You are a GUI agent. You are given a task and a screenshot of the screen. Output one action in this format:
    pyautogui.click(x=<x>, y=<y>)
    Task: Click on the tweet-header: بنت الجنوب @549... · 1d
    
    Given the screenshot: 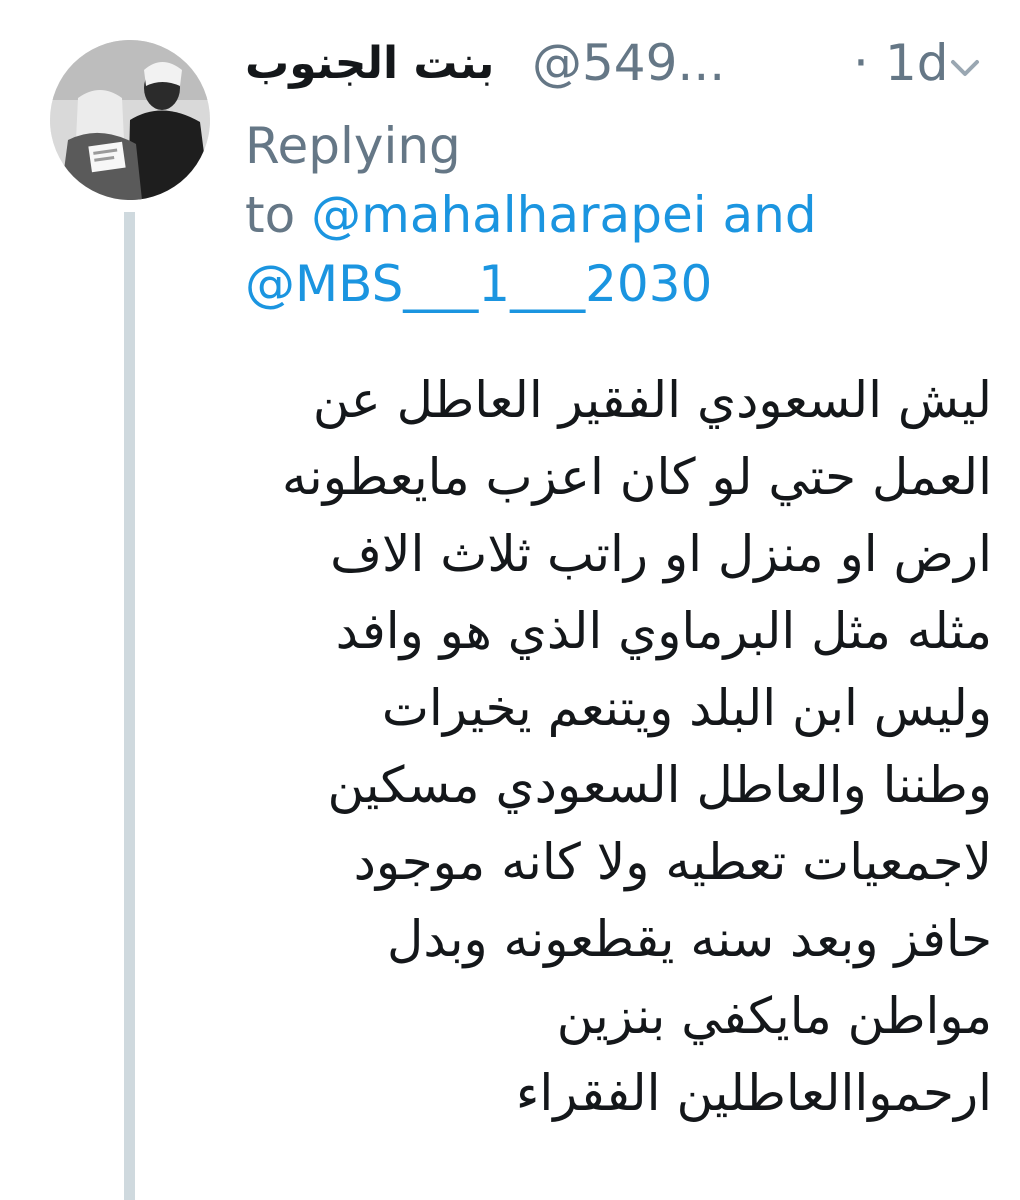 What is the action you would take?
    pyautogui.click(x=622, y=68)
    